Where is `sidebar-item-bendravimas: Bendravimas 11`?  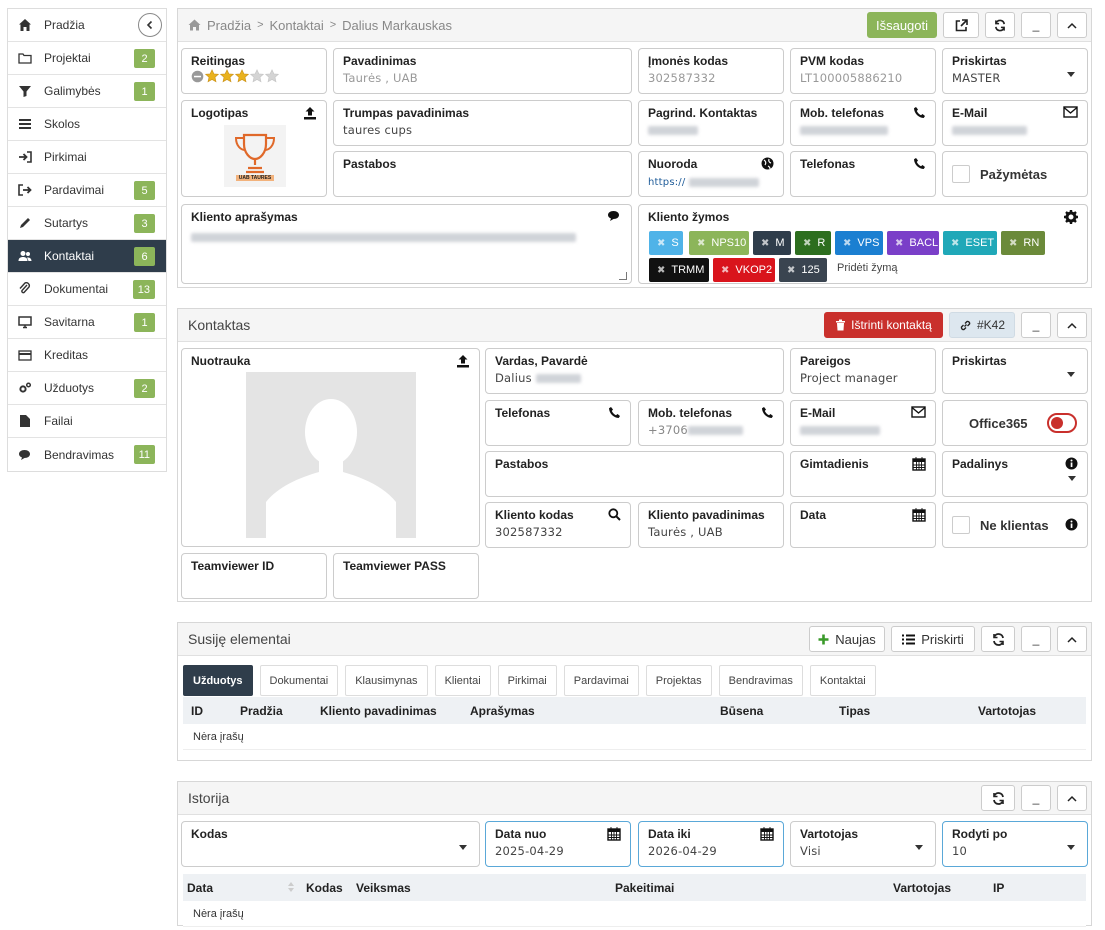 sidebar-item-bendravimas: Bendravimas 11 is located at coordinates (87, 454).